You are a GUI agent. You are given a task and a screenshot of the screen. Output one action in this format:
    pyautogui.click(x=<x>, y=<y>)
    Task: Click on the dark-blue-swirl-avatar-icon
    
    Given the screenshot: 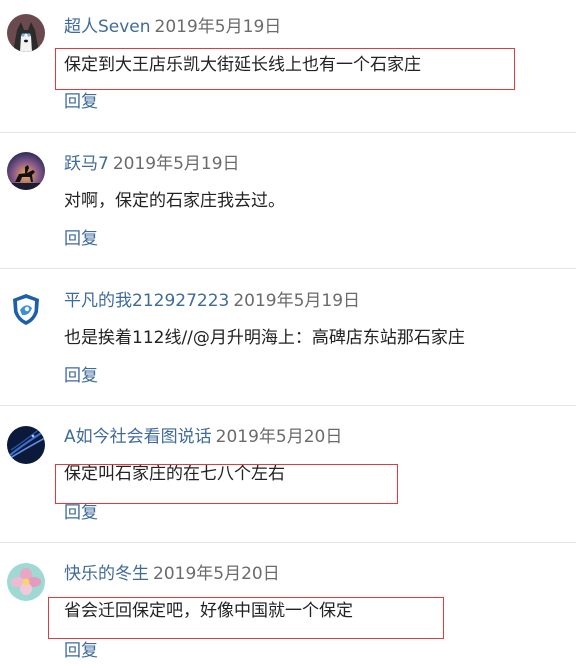 What is the action you would take?
    pyautogui.click(x=26, y=445)
    